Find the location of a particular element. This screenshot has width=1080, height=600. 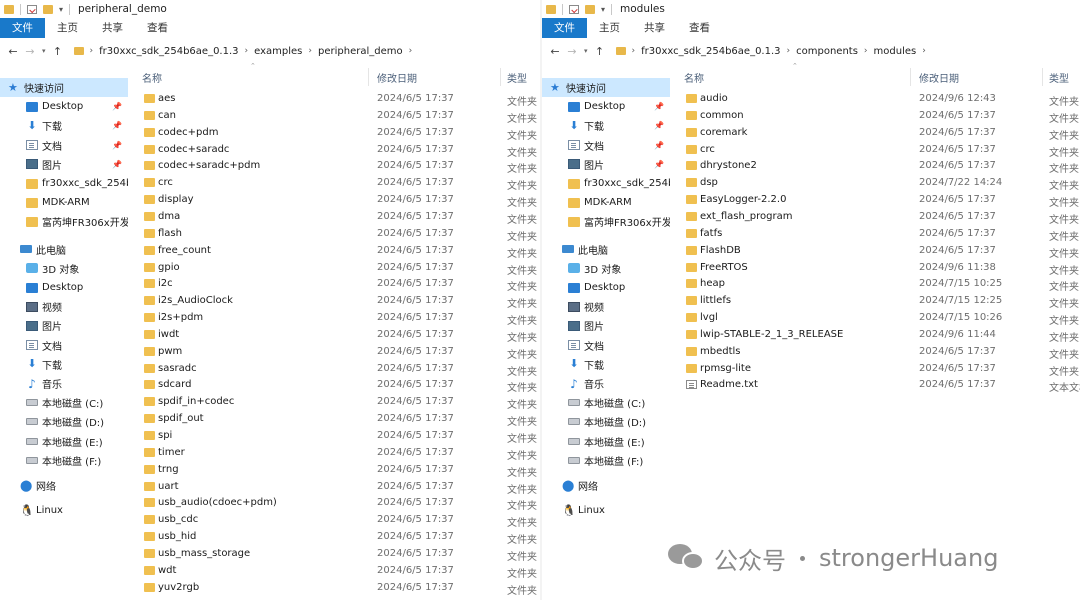

file-row: trng 2024/6/5 17:37 文件夹 is located at coordinates (338, 470).